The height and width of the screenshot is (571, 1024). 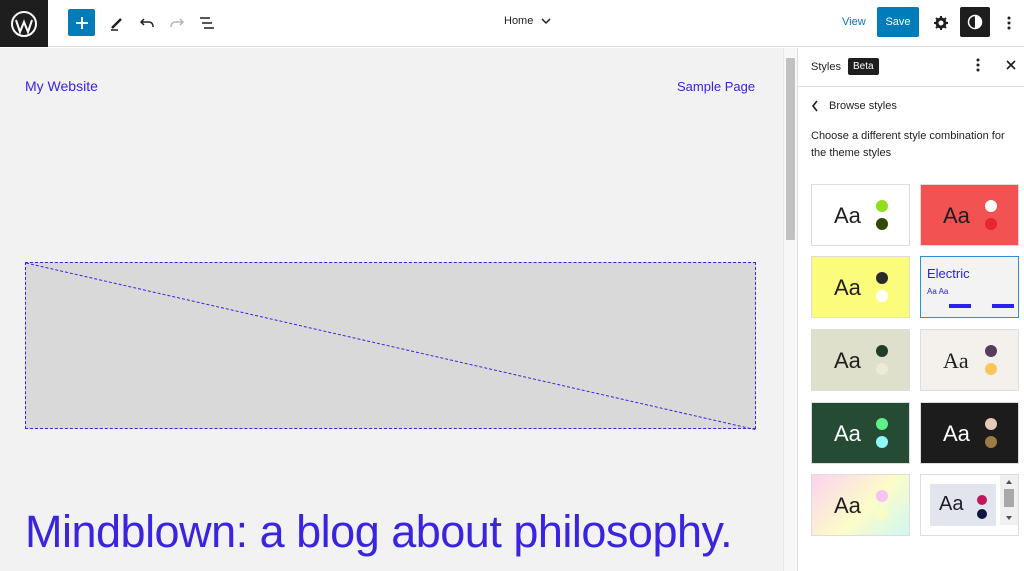 What do you see at coordinates (826, 67) in the screenshot?
I see `panel-title: Styles` at bounding box center [826, 67].